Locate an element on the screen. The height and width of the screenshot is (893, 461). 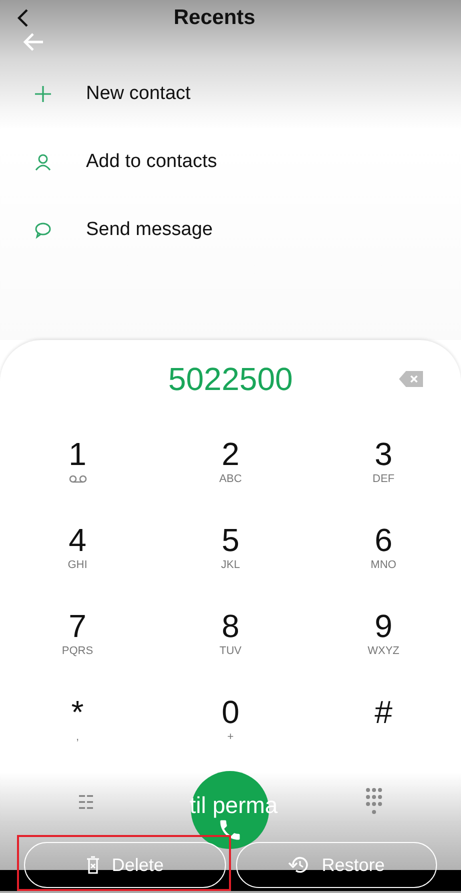
dial-key: * , is located at coordinates (77, 719).